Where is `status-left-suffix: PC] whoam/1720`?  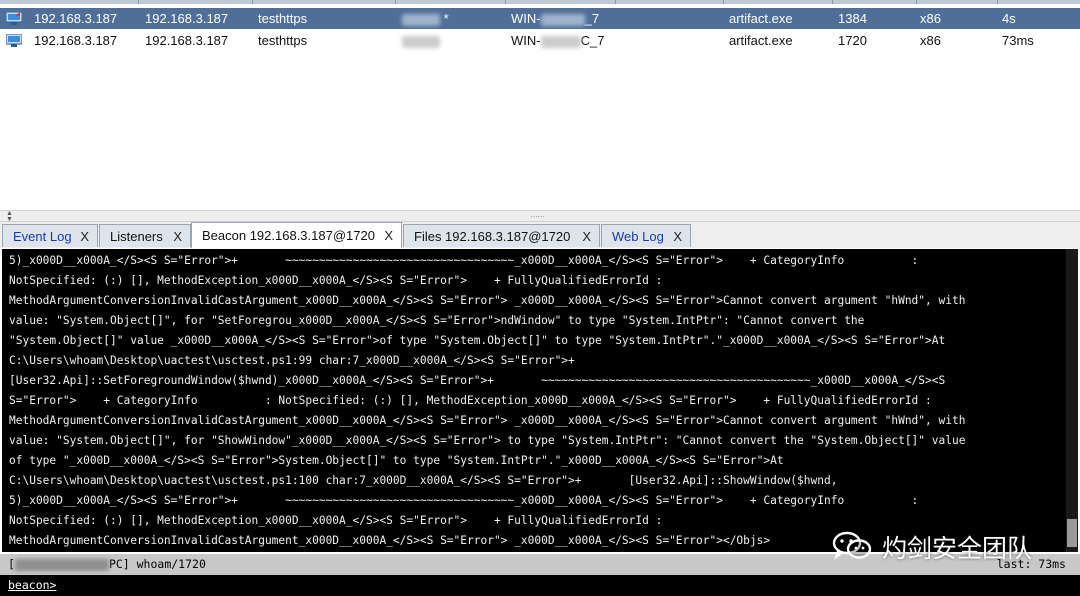 status-left-suffix: PC] whoam/1720 is located at coordinates (157, 564).